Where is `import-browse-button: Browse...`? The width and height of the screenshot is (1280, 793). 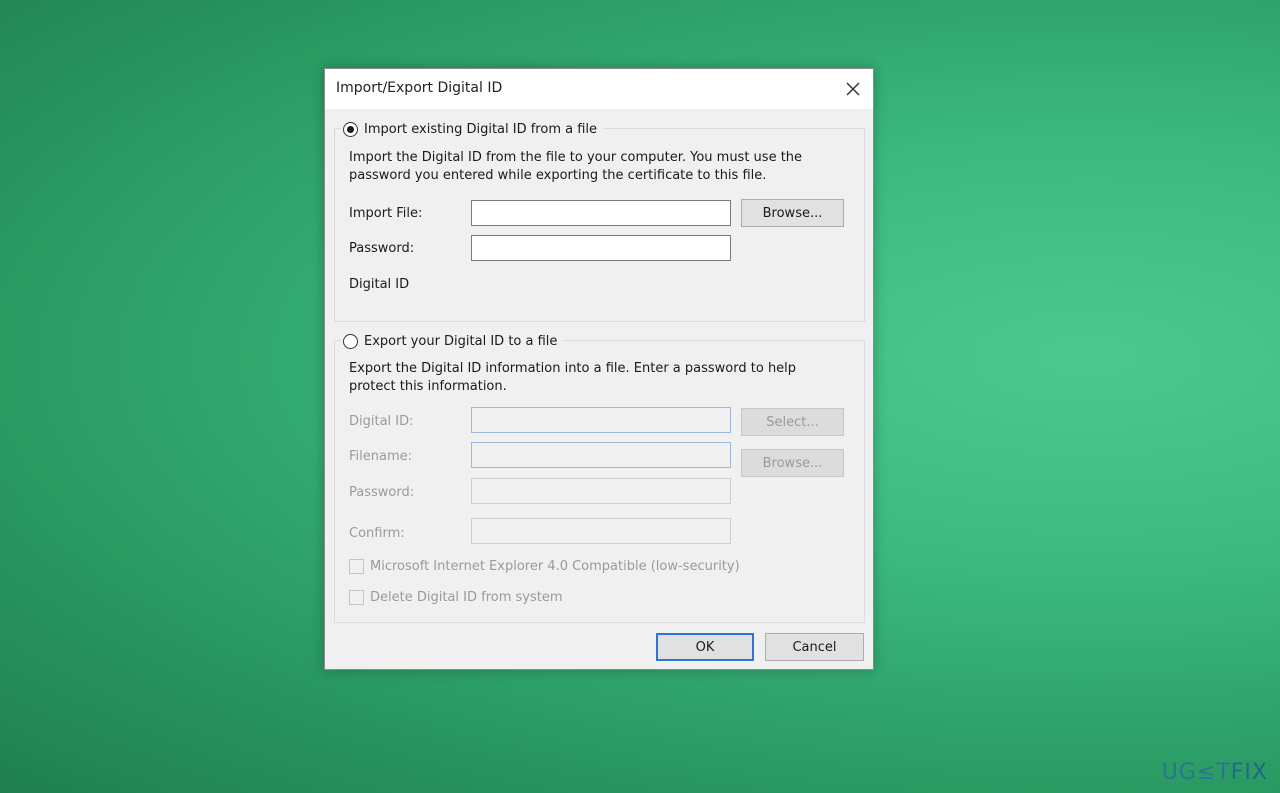 import-browse-button: Browse... is located at coordinates (792, 213).